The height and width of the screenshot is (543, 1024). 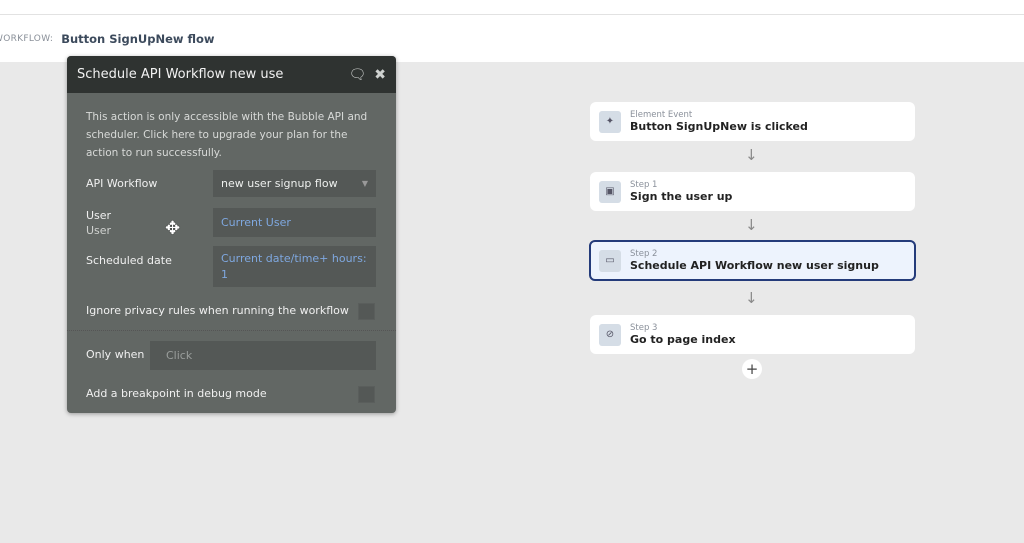 I want to click on only-when-field: Click, so click(x=263, y=355).